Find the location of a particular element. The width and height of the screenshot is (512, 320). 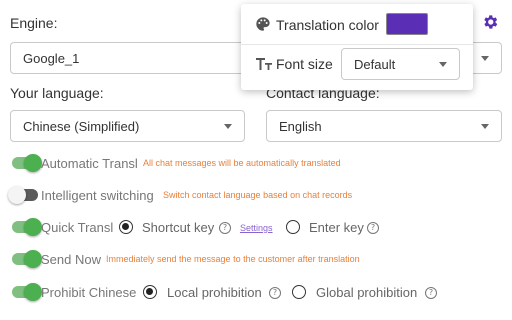

quick-translate-toggle is located at coordinates (27, 227).